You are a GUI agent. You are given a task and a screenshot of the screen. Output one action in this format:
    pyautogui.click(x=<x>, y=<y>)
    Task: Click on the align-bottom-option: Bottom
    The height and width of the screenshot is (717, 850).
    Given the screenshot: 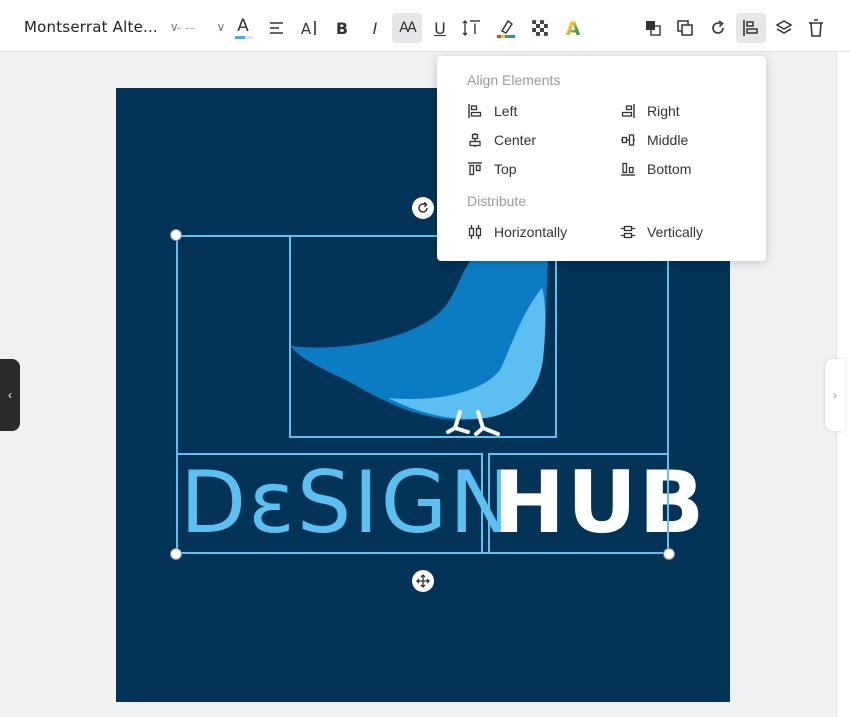 What is the action you would take?
    pyautogui.click(x=655, y=169)
    